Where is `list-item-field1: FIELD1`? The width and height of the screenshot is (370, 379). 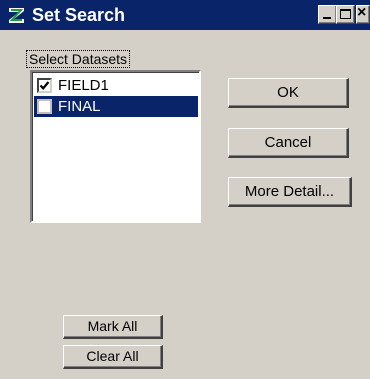 list-item-field1: FIELD1 is located at coordinates (116, 85).